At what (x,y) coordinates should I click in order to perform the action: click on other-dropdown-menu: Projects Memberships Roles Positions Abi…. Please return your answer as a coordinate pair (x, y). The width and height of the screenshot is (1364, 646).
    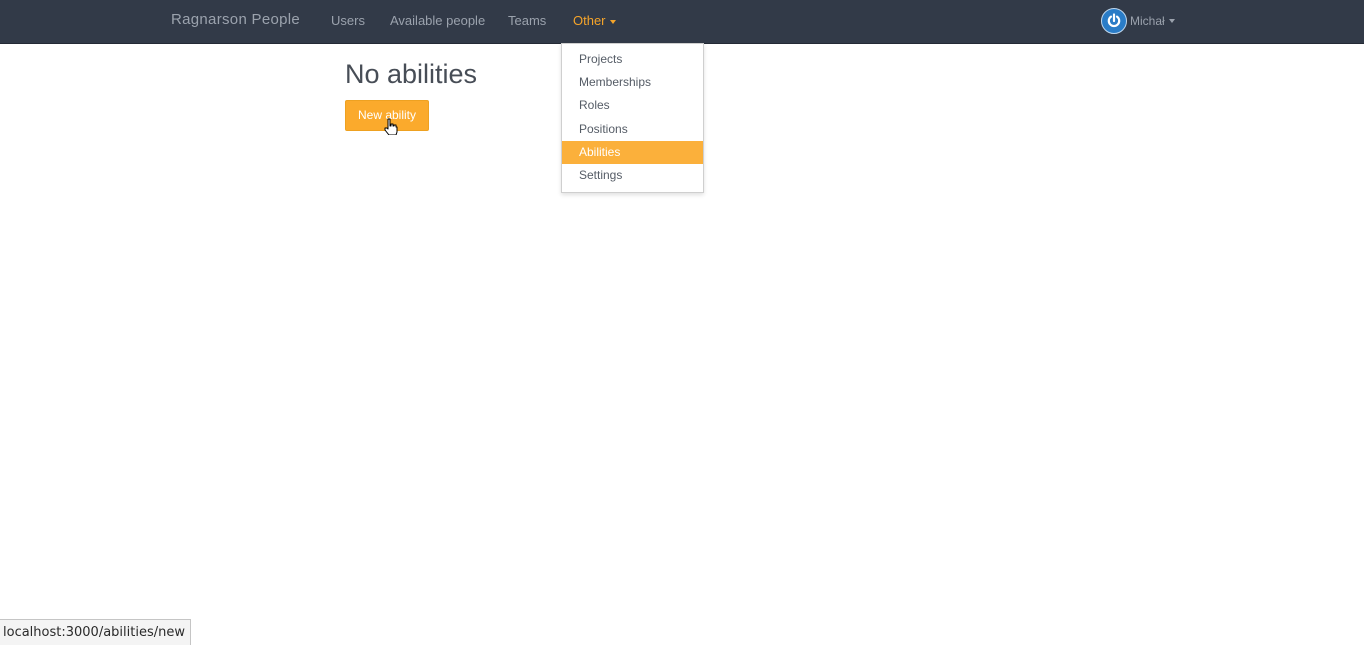
    Looking at the image, I should click on (632, 118).